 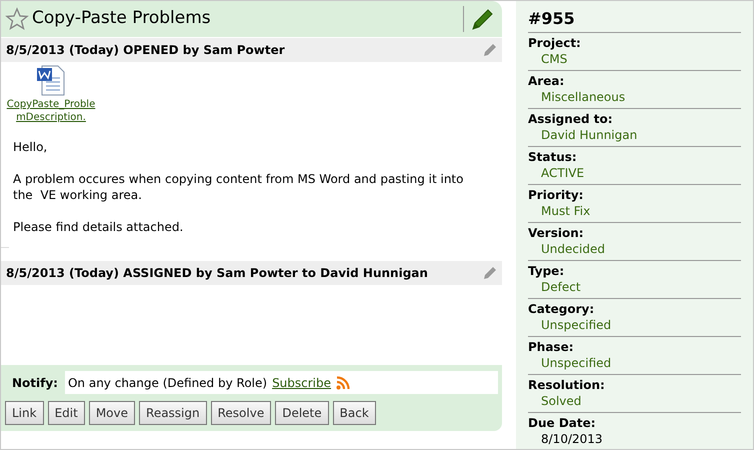 I want to click on field-label: Assigned to:, so click(x=571, y=119).